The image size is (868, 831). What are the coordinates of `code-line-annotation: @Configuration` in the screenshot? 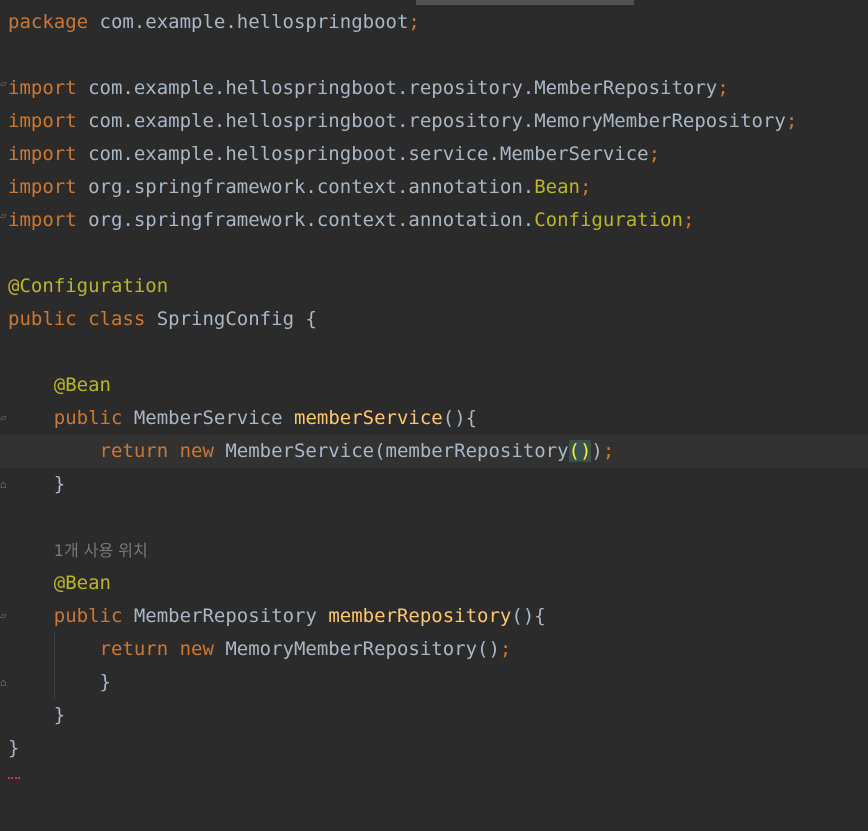 It's located at (88, 286).